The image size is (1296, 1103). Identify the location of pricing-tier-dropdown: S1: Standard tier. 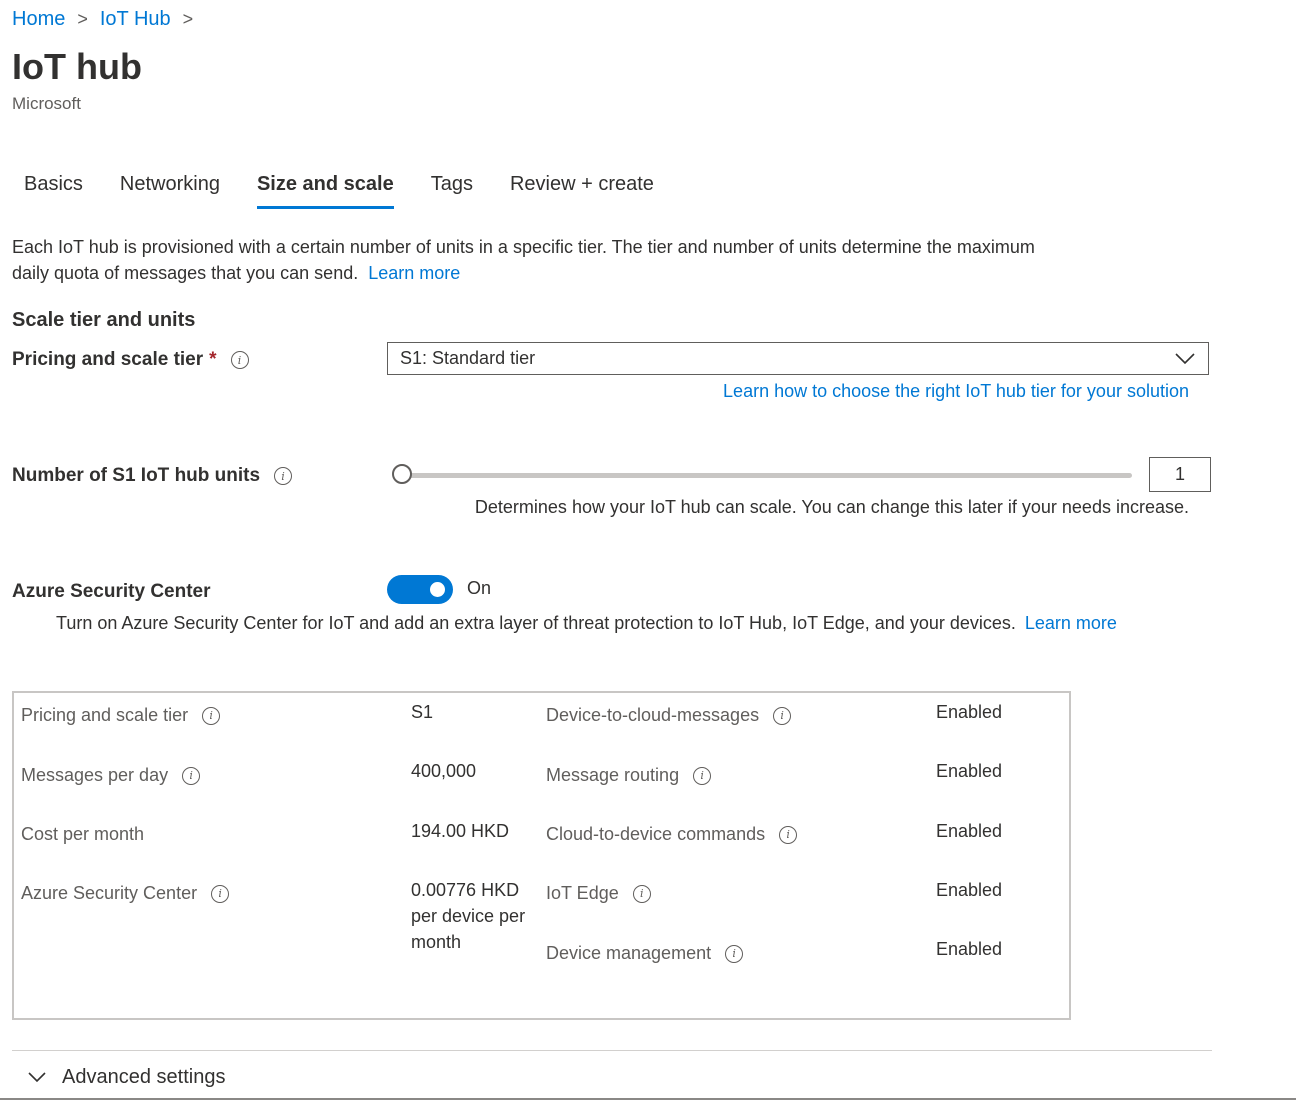
(798, 358).